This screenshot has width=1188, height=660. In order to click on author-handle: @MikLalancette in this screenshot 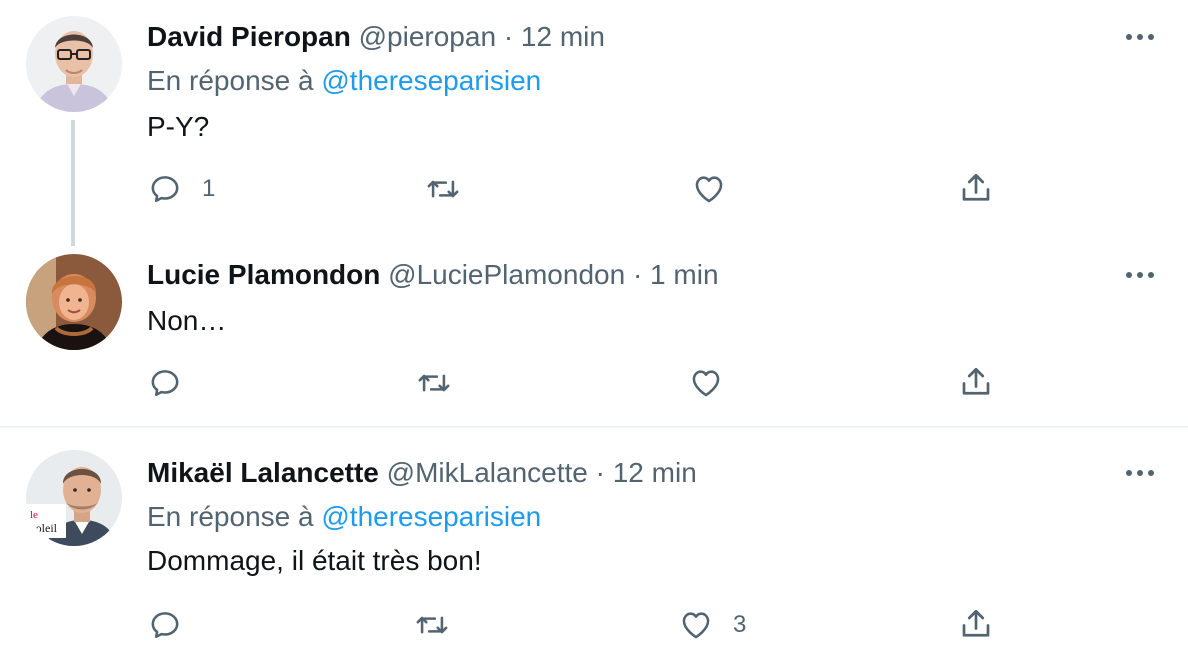, I will do `click(487, 472)`.